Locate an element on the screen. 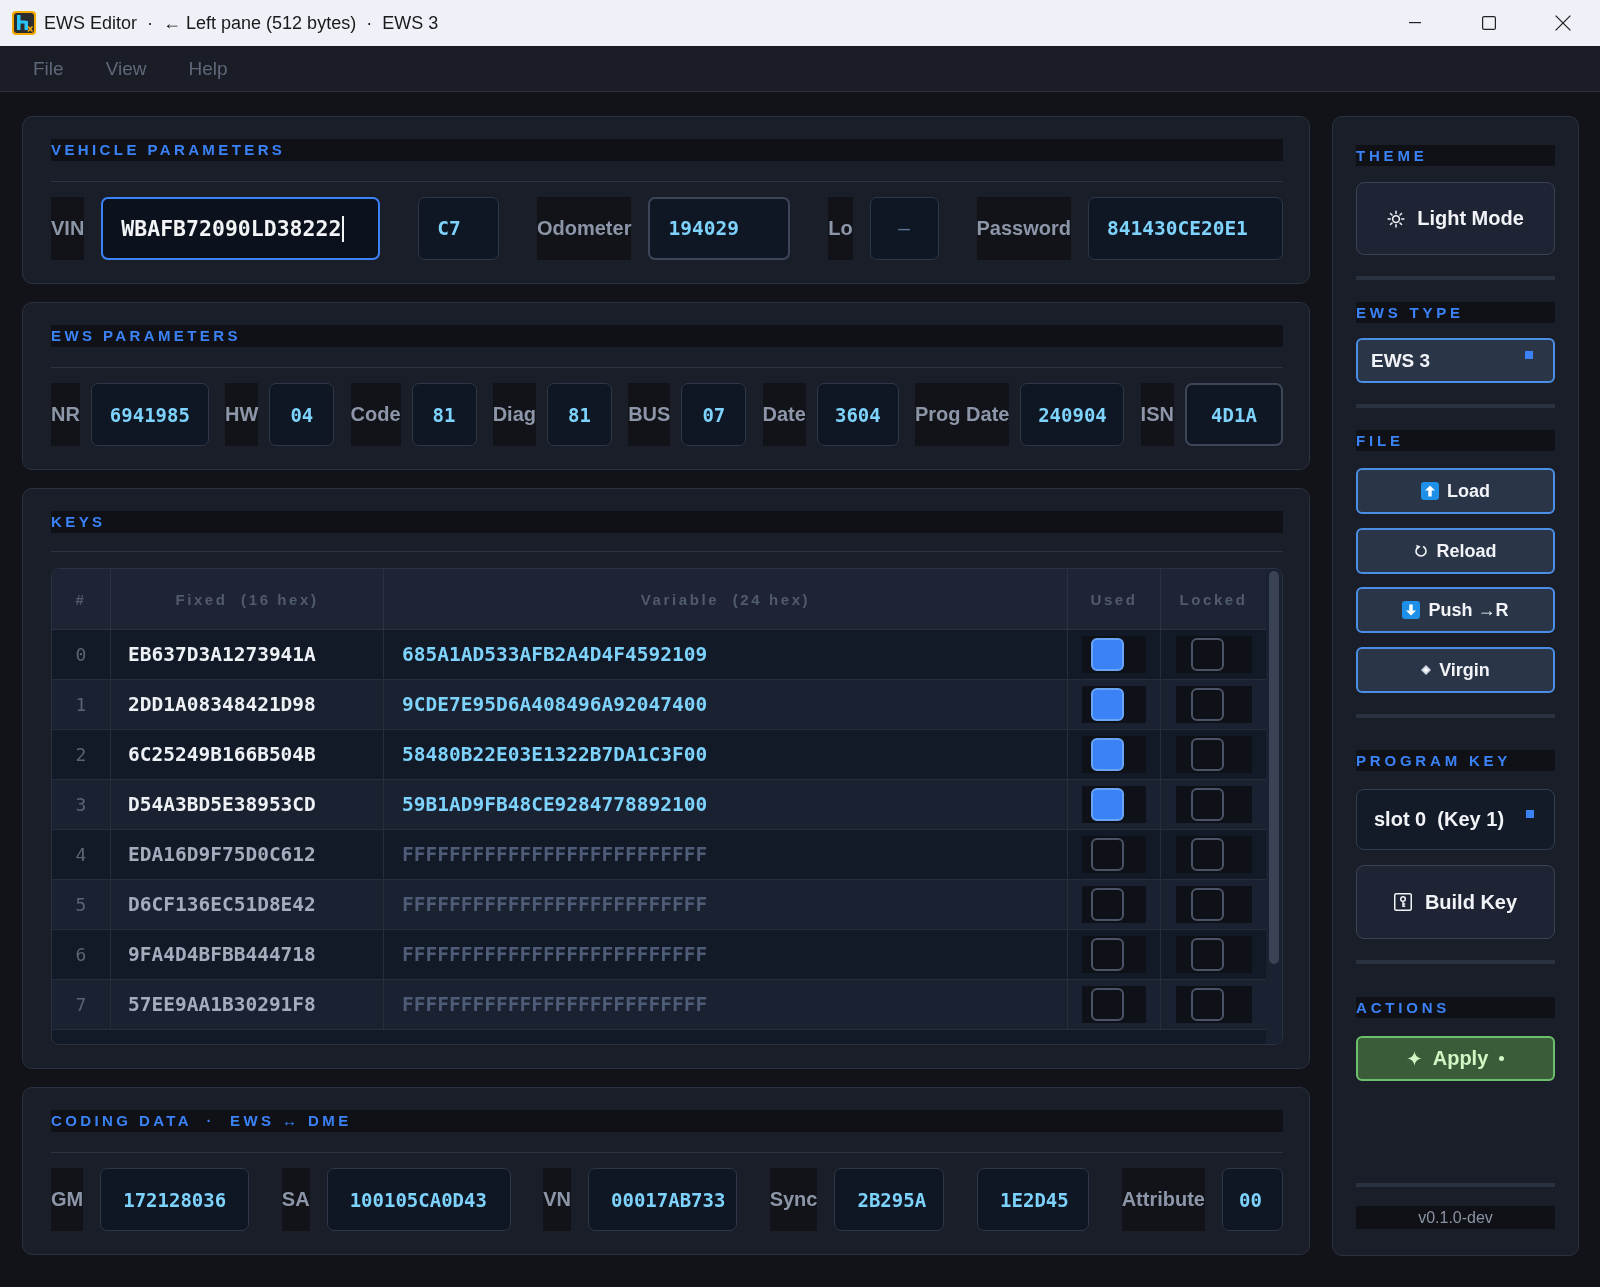 This screenshot has width=1600, height=1287. table-cell: 2DD1A08348421D98 is located at coordinates (247, 704).